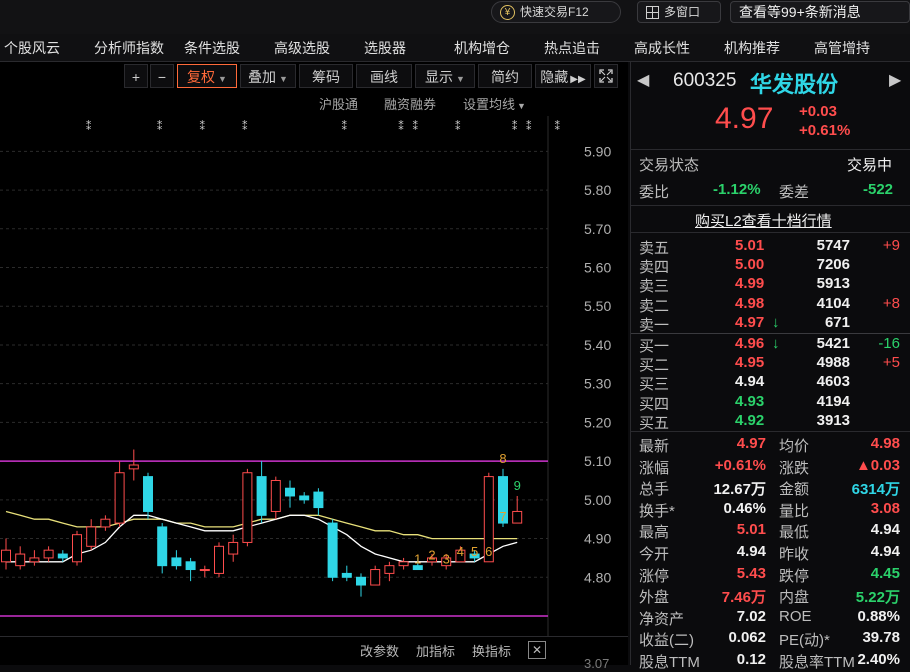 Image resolution: width=910 pixels, height=672 pixels. Describe the element at coordinates (744, 118) in the screenshot. I see `last-price: 4.97` at that location.